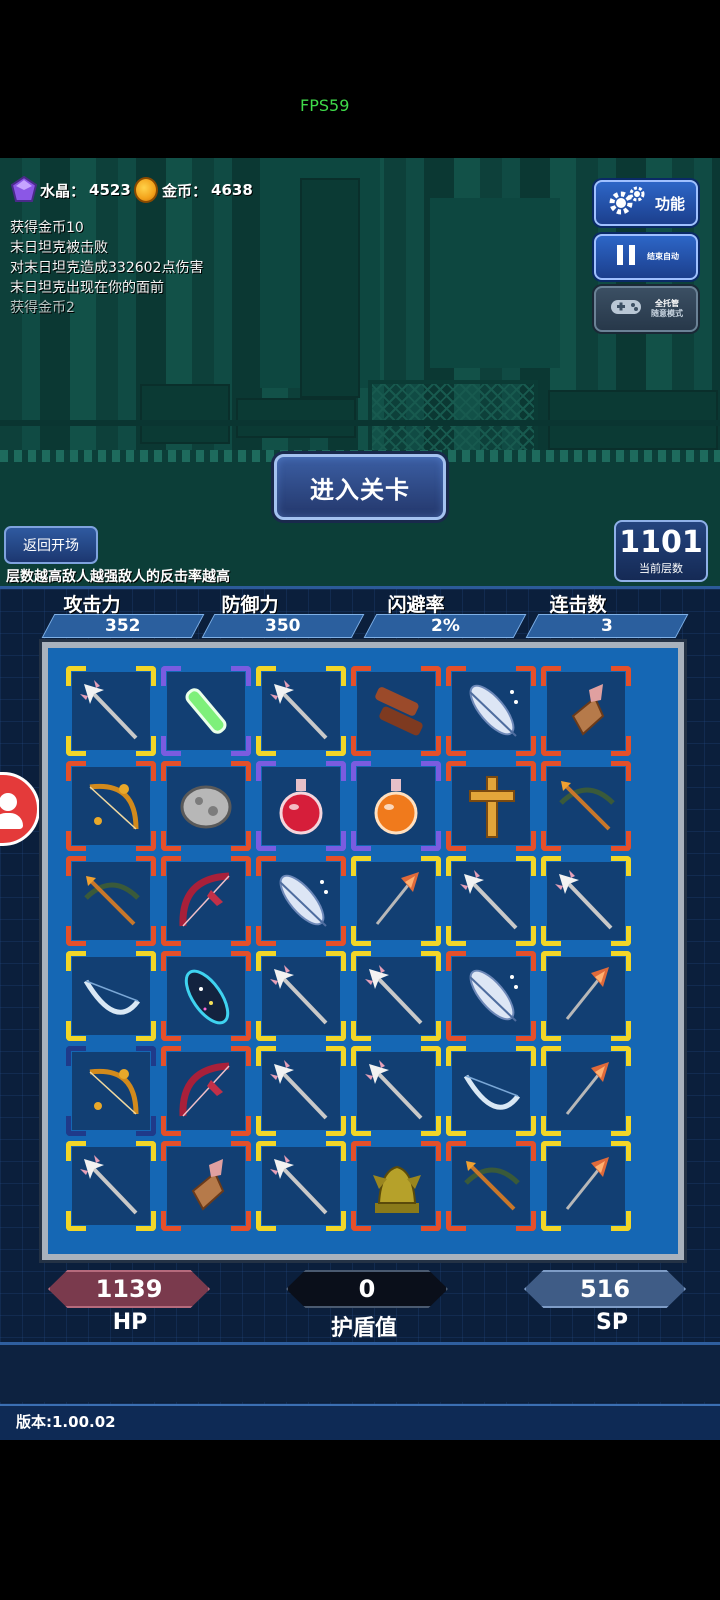  Describe the element at coordinates (232, 190) in the screenshot. I see `gold-value: 4638` at that location.